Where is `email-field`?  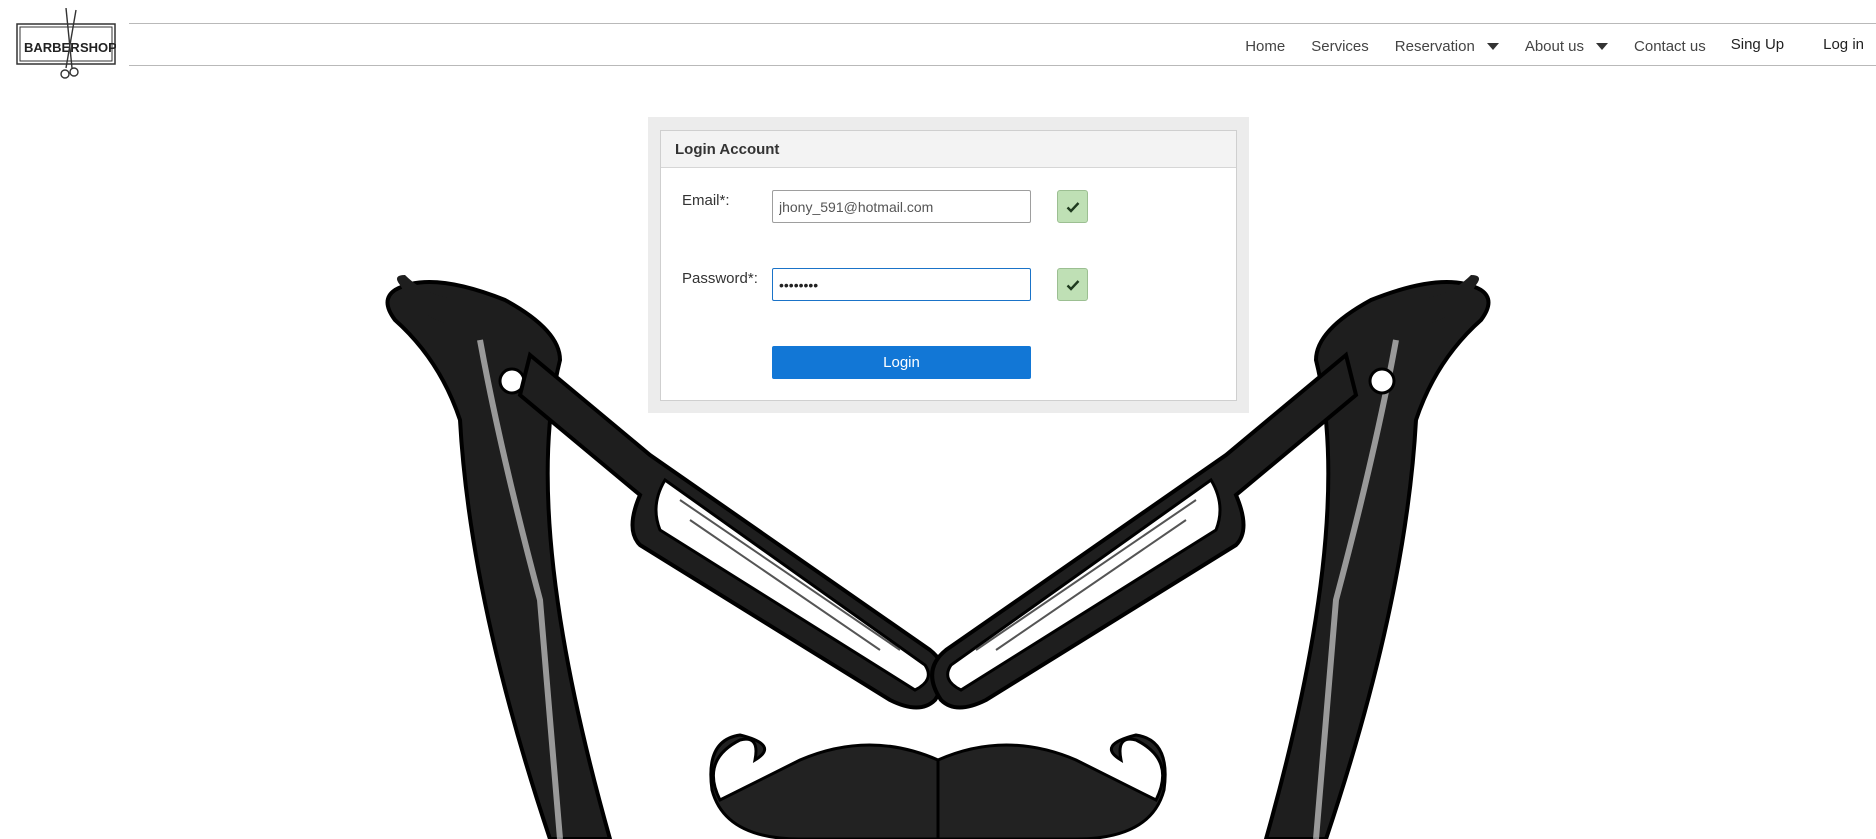
email-field is located at coordinates (901, 206).